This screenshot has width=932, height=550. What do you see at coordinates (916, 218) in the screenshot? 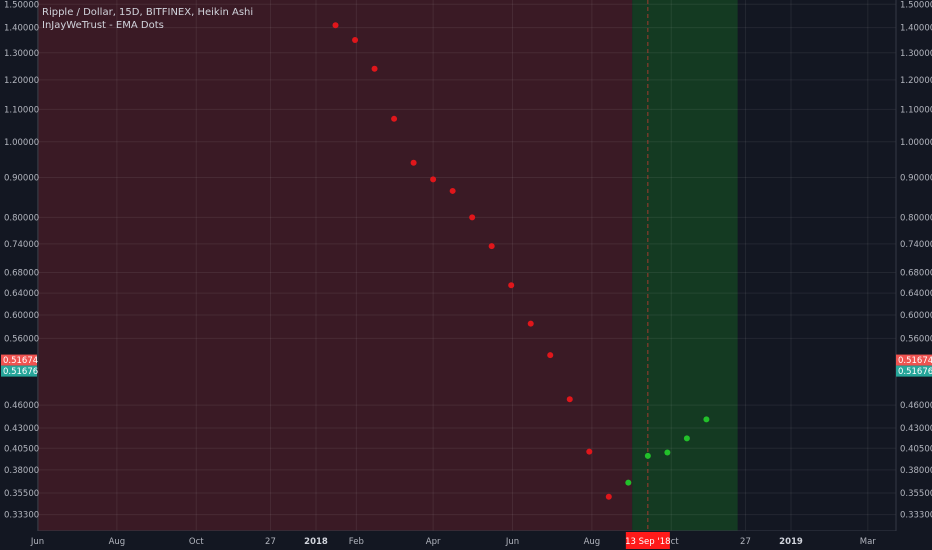
I see `right-price-tick: 0.80000` at bounding box center [916, 218].